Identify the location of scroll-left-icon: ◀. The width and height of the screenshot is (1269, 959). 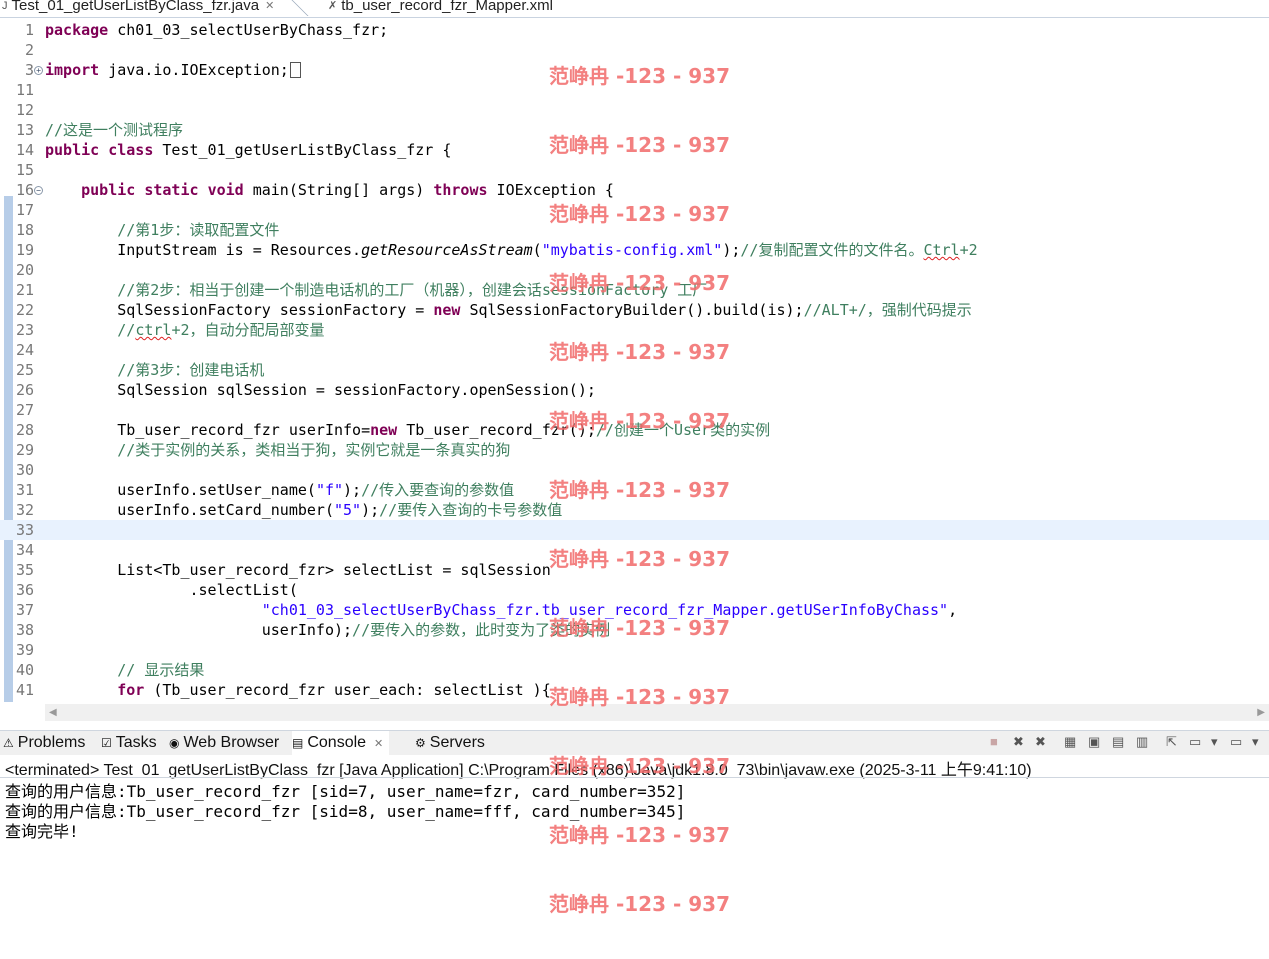
(53, 712).